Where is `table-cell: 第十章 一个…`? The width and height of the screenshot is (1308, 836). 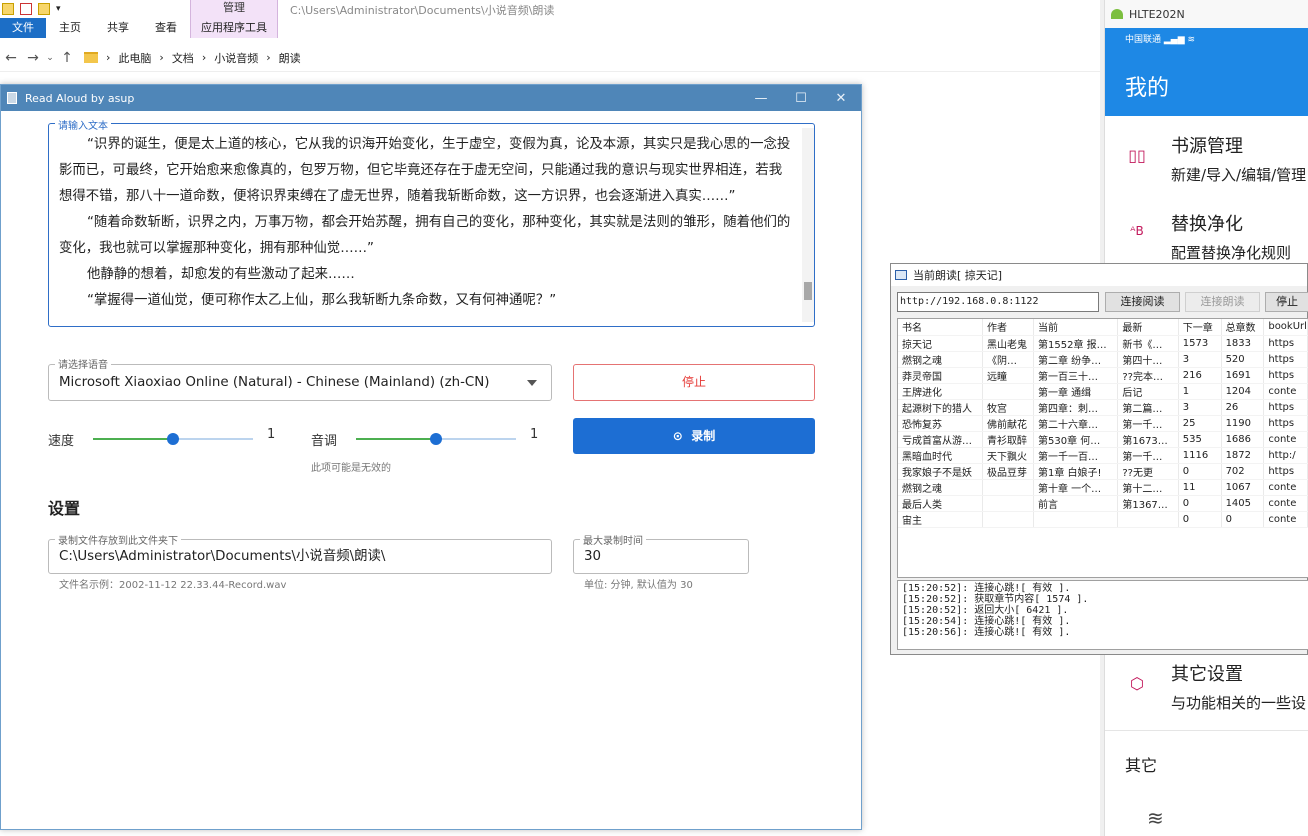 table-cell: 第十章 一个… is located at coordinates (1076, 487).